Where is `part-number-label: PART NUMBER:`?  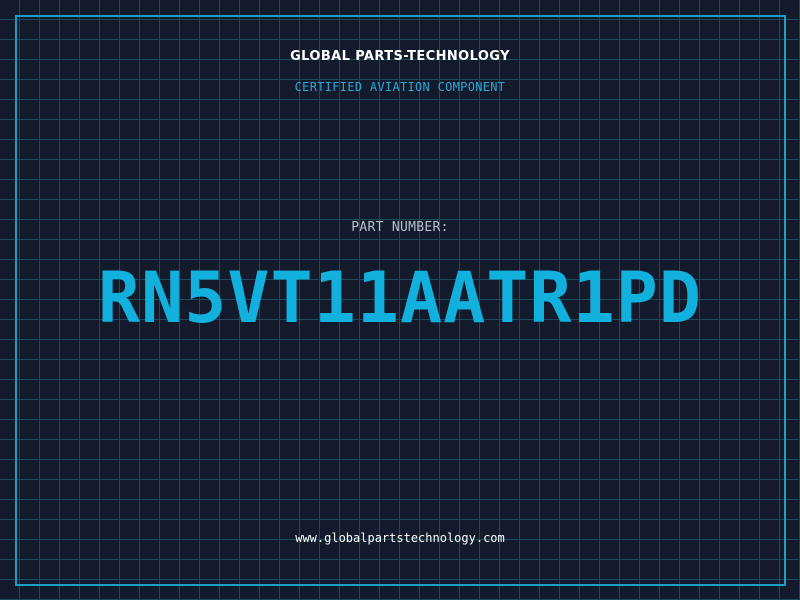
part-number-label: PART NUMBER: is located at coordinates (400, 227).